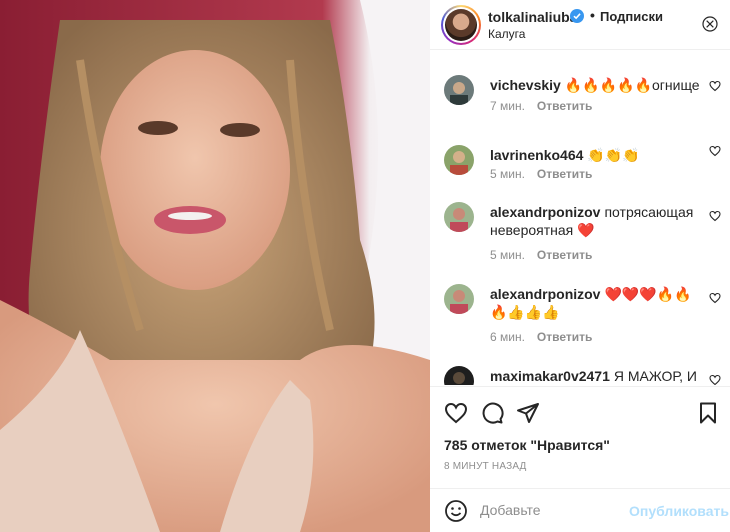  I want to click on comment-username: lavrinenko464, so click(536, 155).